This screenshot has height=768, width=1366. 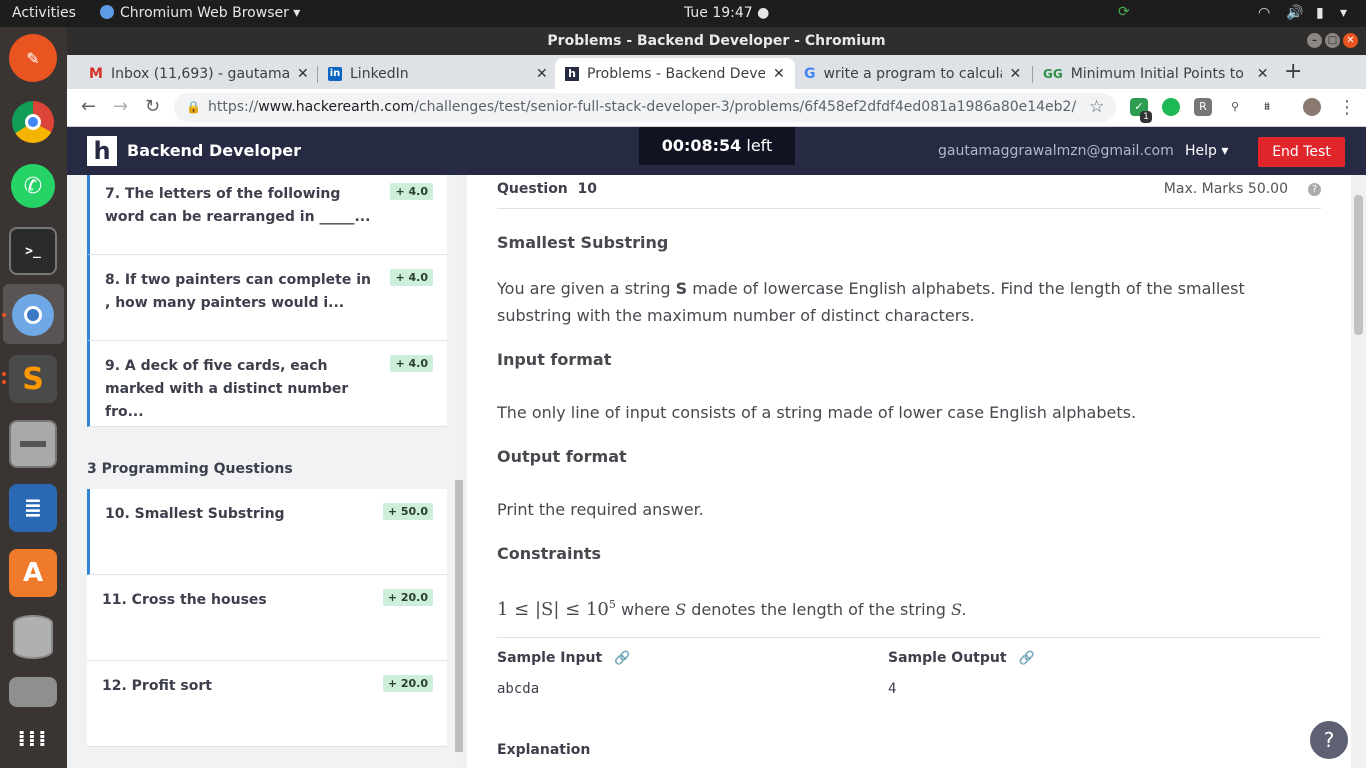 I want to click on back-arrow-icon: ←, so click(x=88, y=106).